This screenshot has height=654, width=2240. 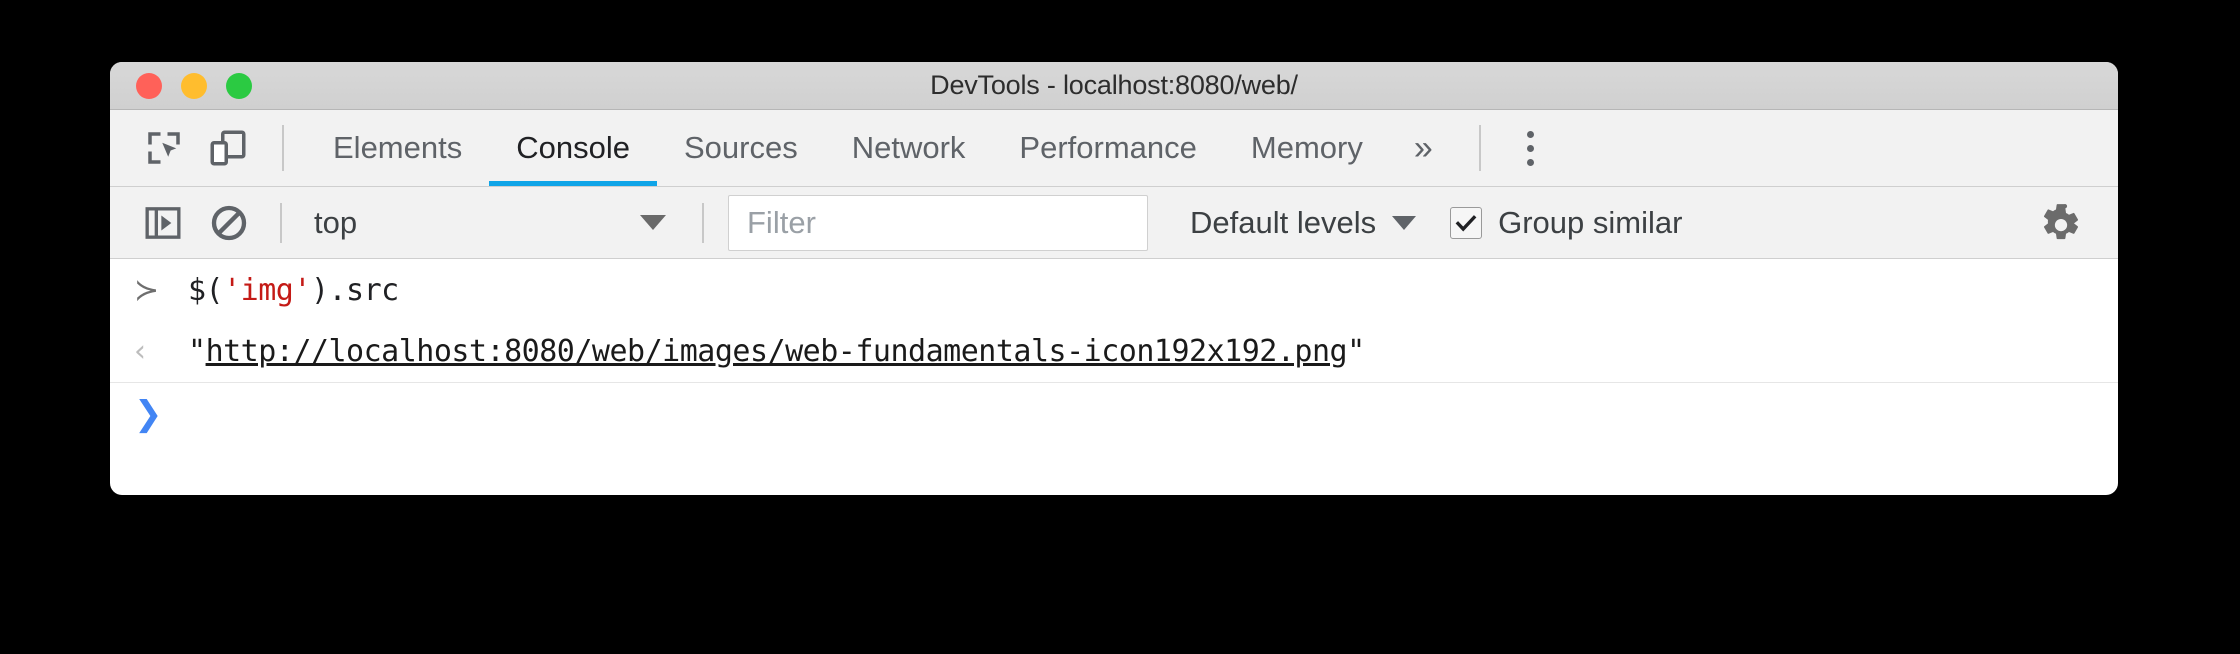 I want to click on group-similar-toggle: Group similar, so click(x=1566, y=223).